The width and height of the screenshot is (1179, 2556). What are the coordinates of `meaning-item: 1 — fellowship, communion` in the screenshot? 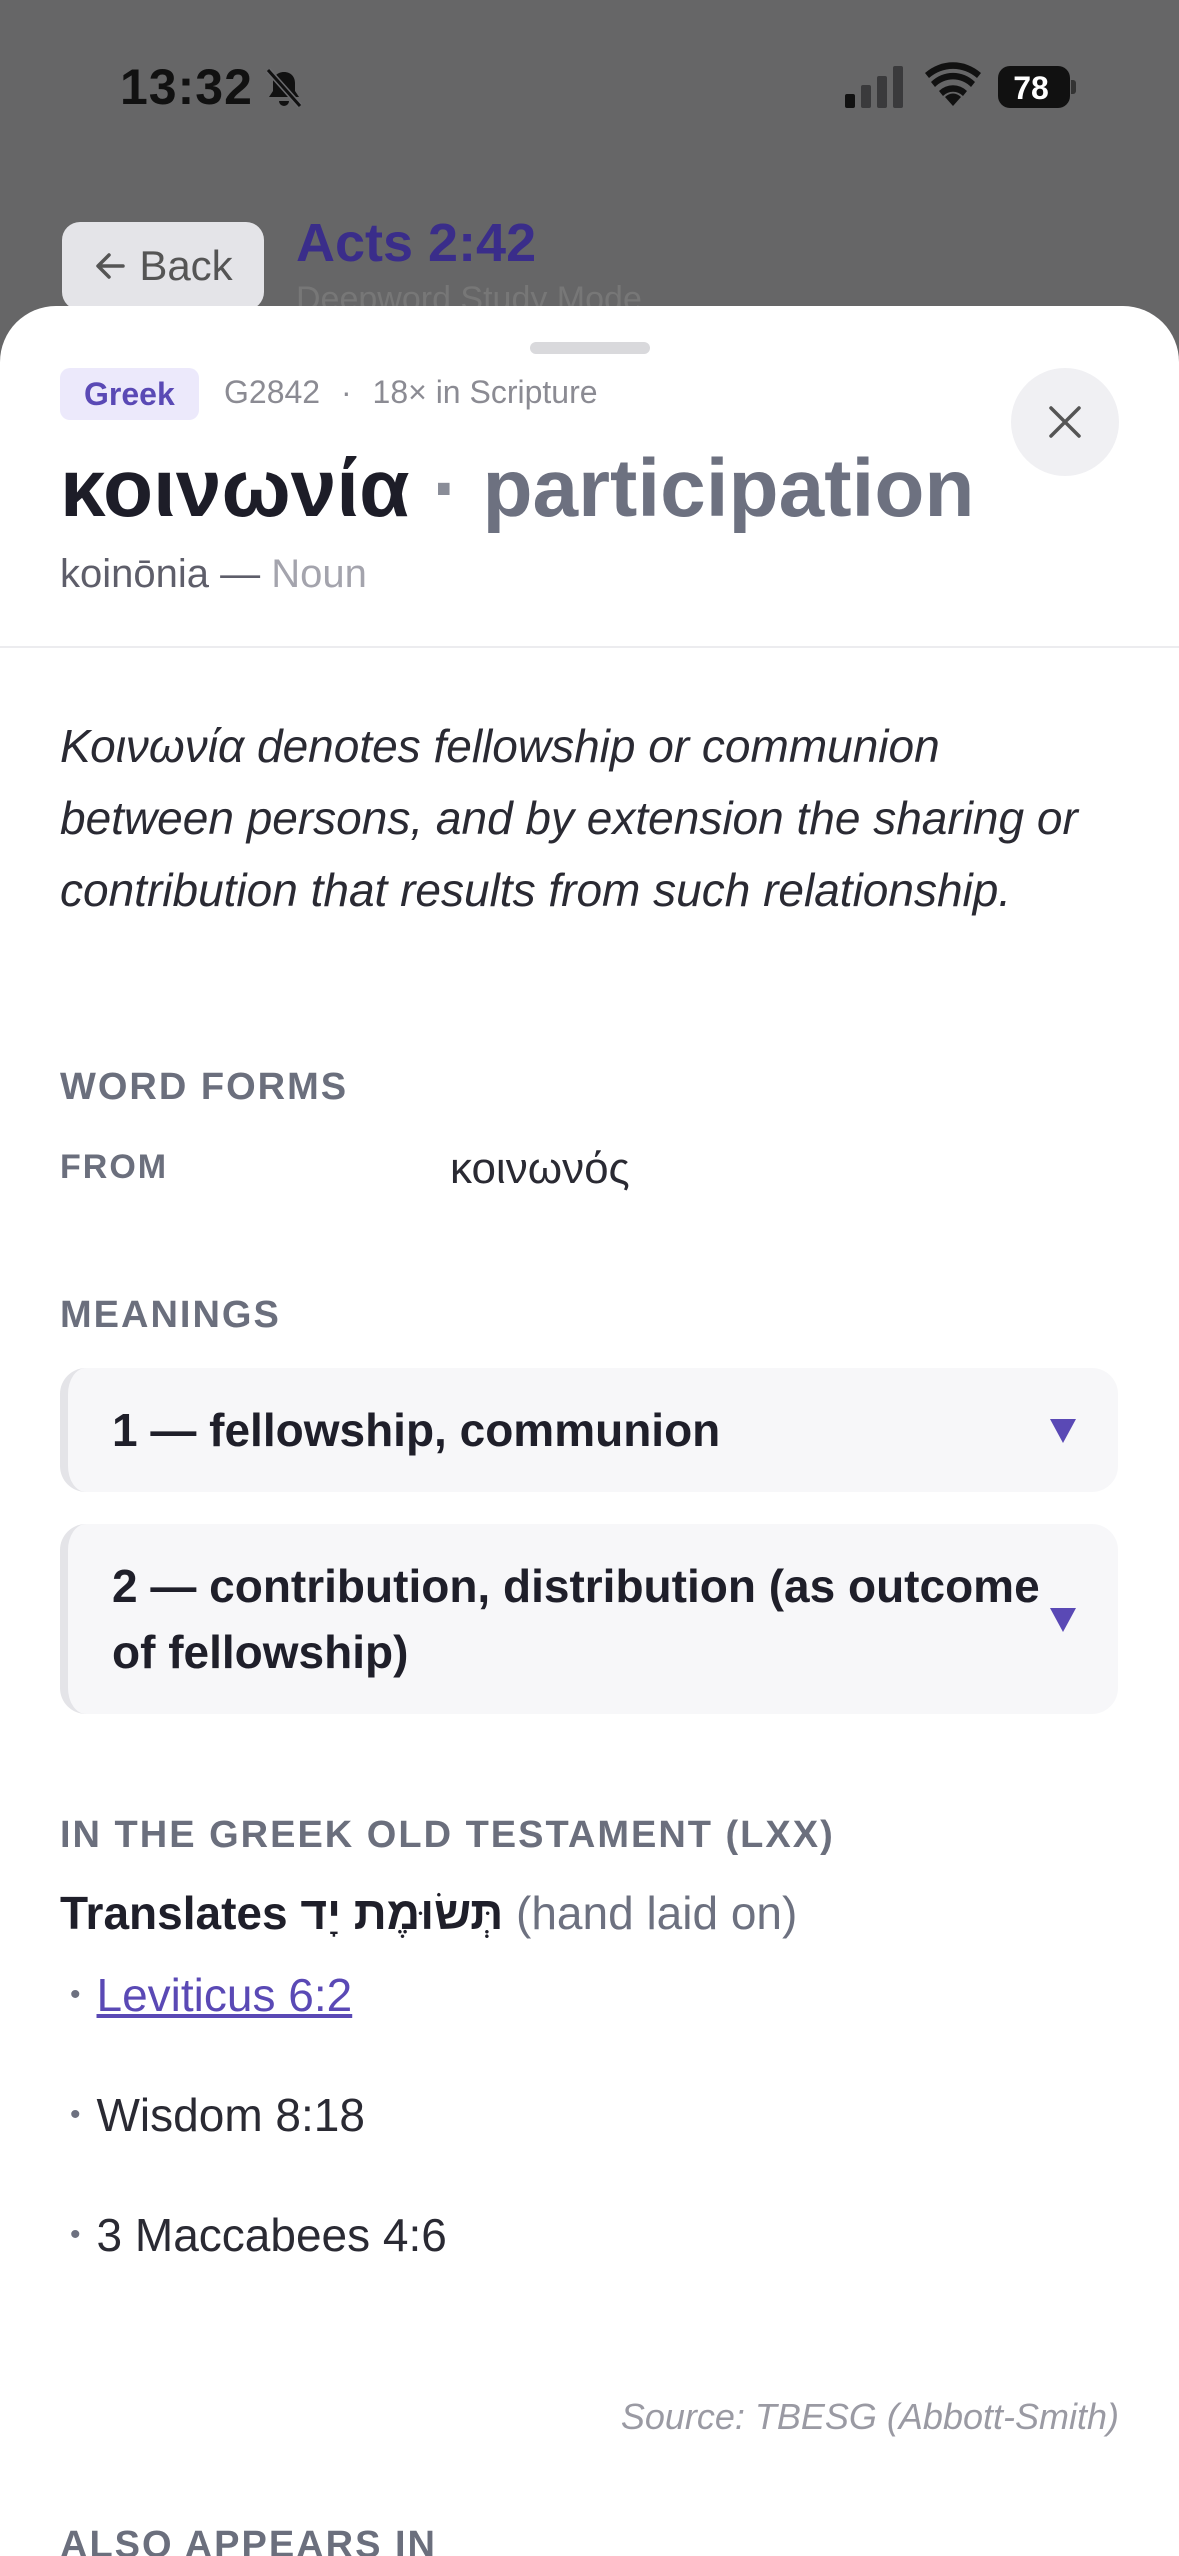 It's located at (589, 1430).